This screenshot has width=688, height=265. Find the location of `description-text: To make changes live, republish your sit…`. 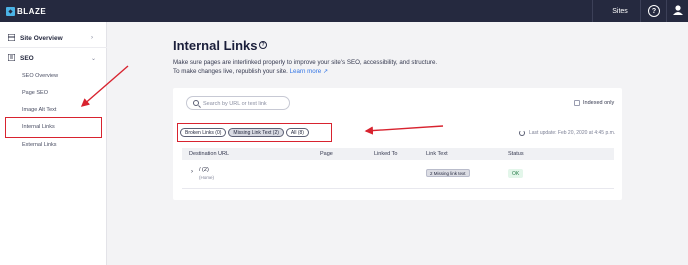

description-text: To make changes live, republish your sit… is located at coordinates (230, 71).